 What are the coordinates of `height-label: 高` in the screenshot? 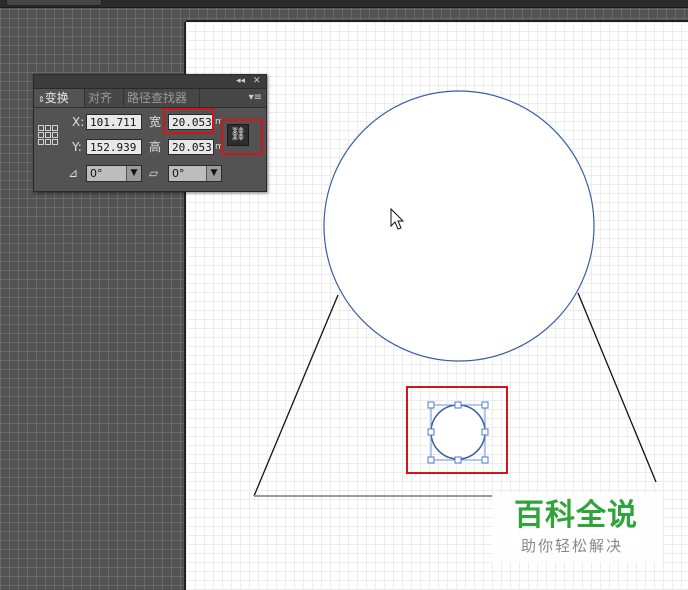 It's located at (155, 147).